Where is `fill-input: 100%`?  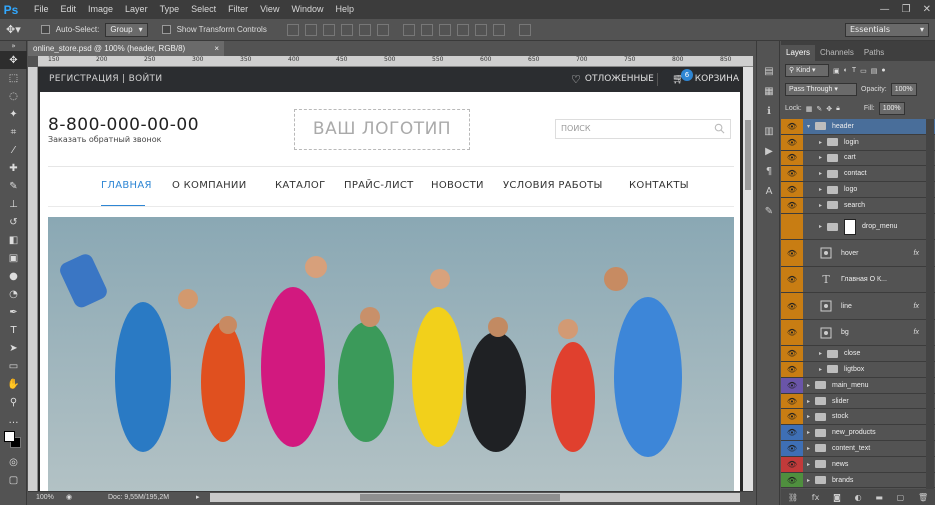 fill-input: 100% is located at coordinates (891, 108).